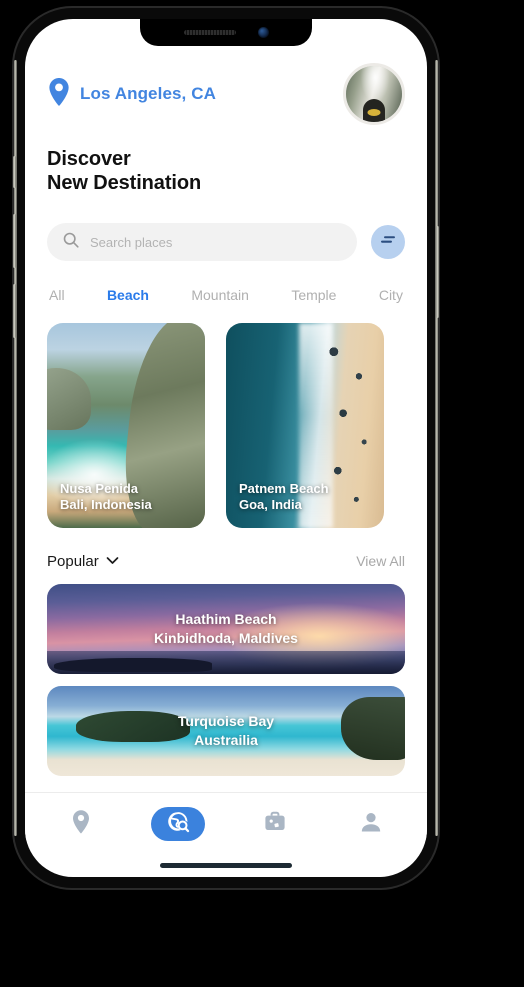 The width and height of the screenshot is (524, 987). I want to click on speaker-grille-icon, so click(209, 32).